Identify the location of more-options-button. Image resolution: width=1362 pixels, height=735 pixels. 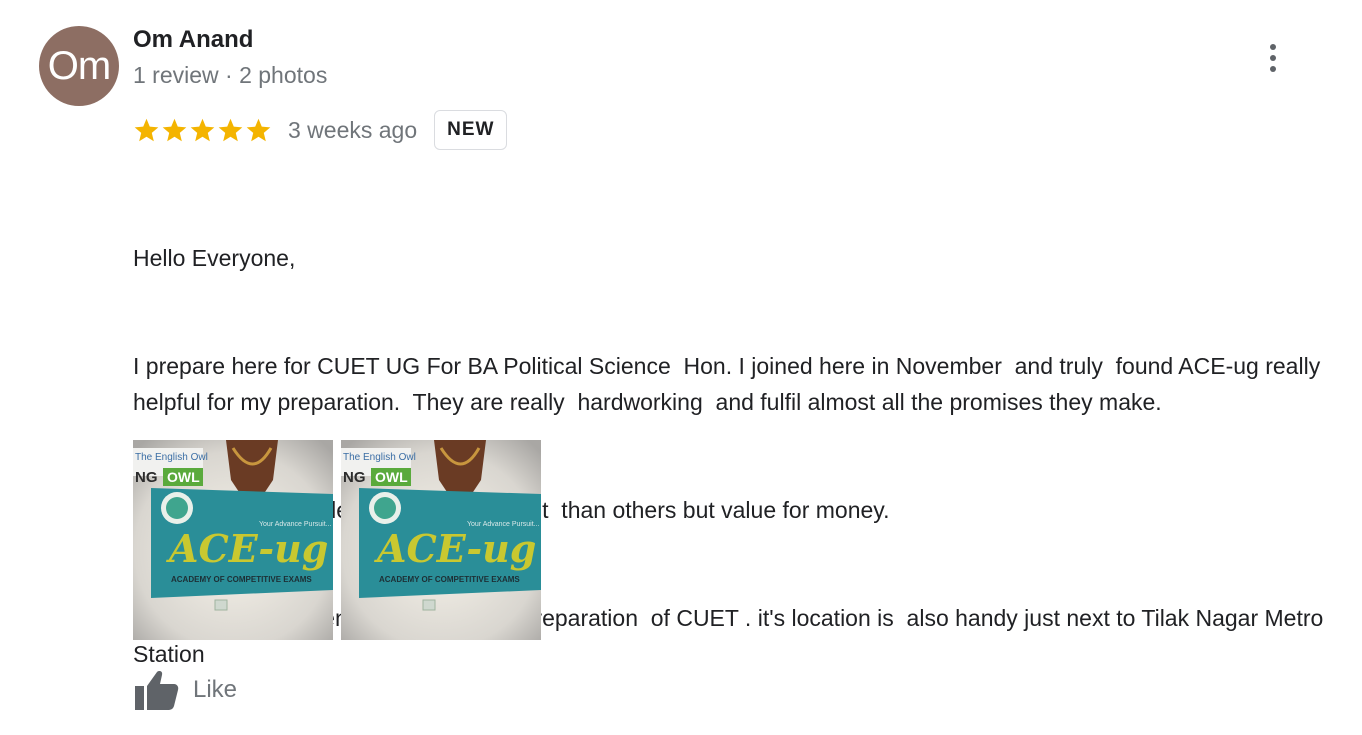
(1273, 58).